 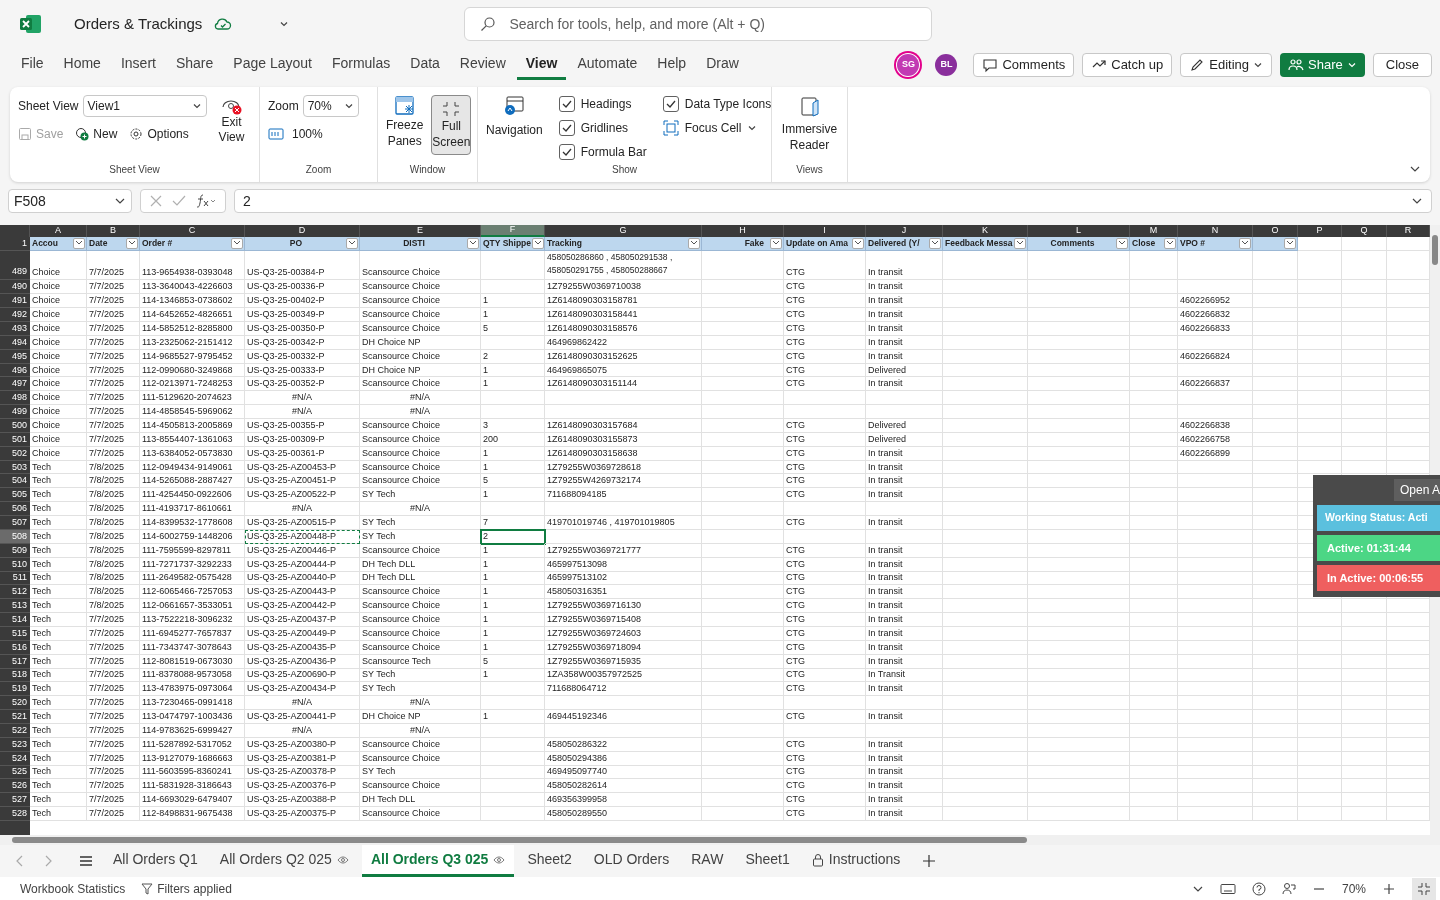 What do you see at coordinates (904, 439) in the screenshot?
I see `table-cell: Delivered` at bounding box center [904, 439].